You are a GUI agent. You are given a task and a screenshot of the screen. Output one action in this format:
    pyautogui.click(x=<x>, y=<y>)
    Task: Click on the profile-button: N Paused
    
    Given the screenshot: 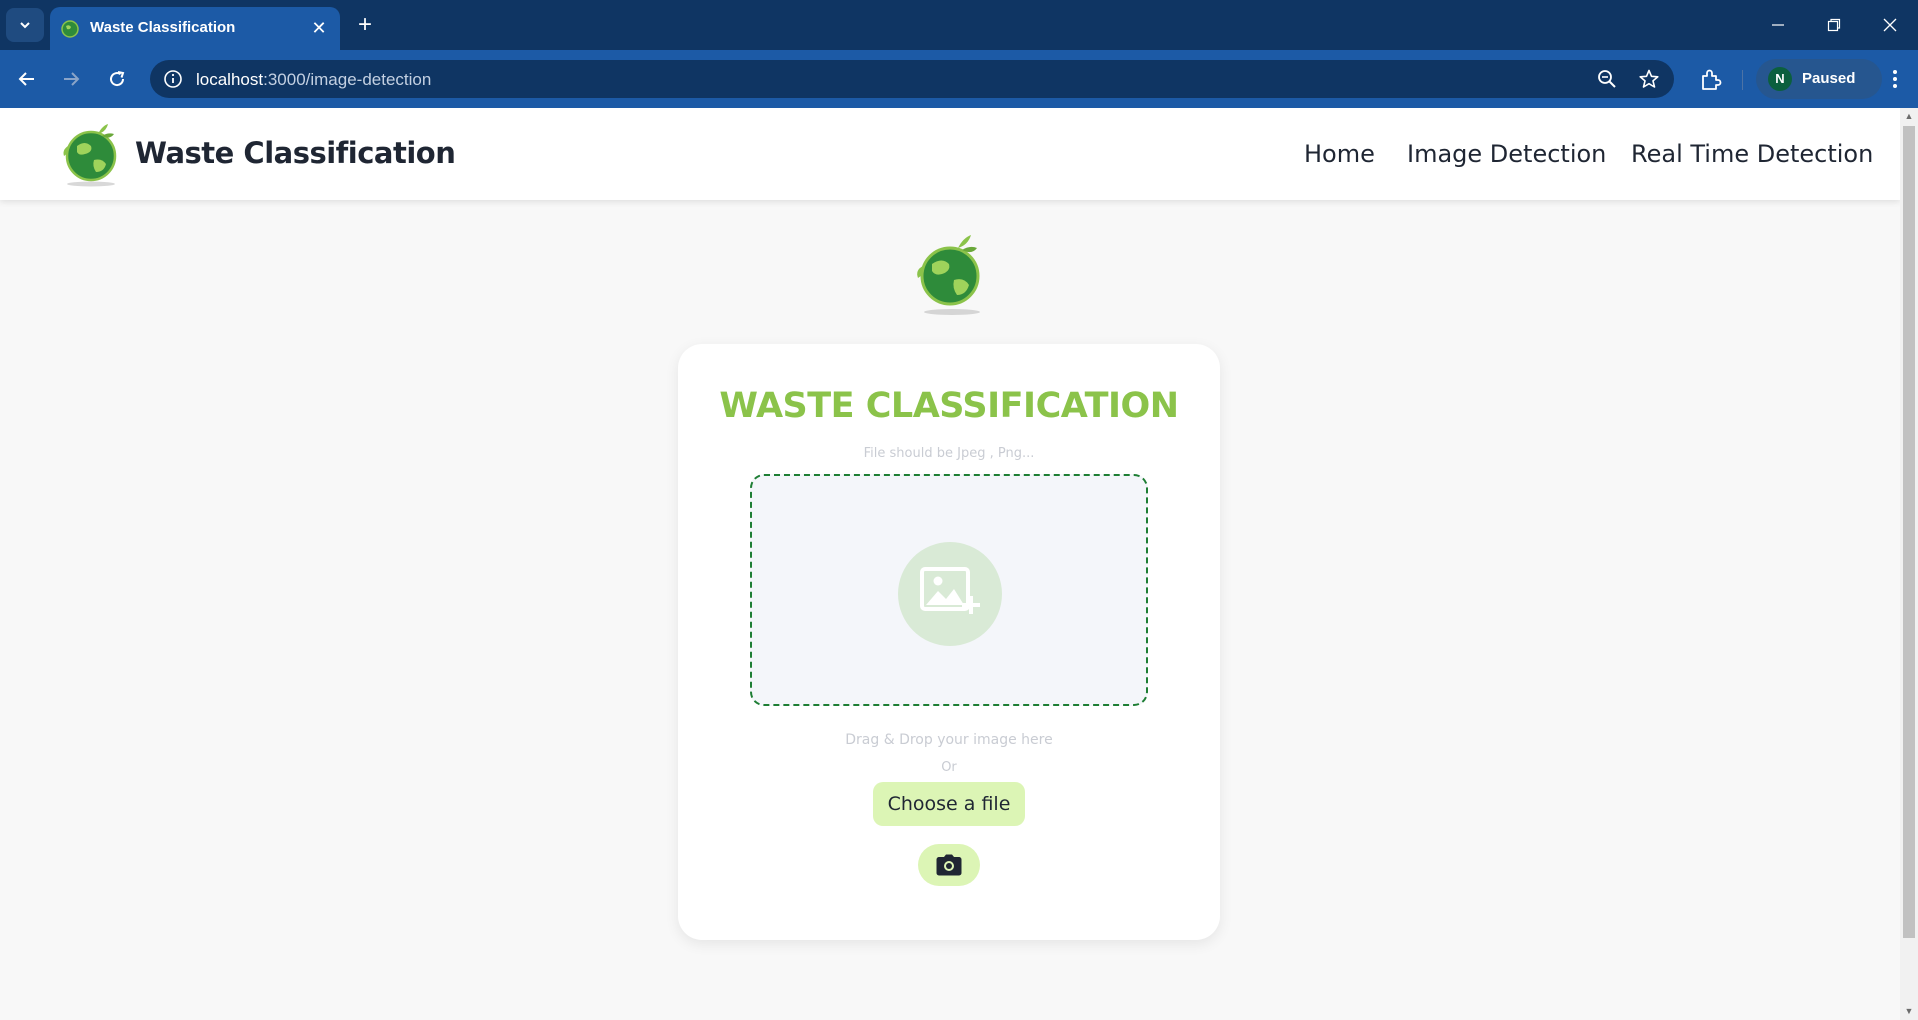 What is the action you would take?
    pyautogui.click(x=1819, y=79)
    